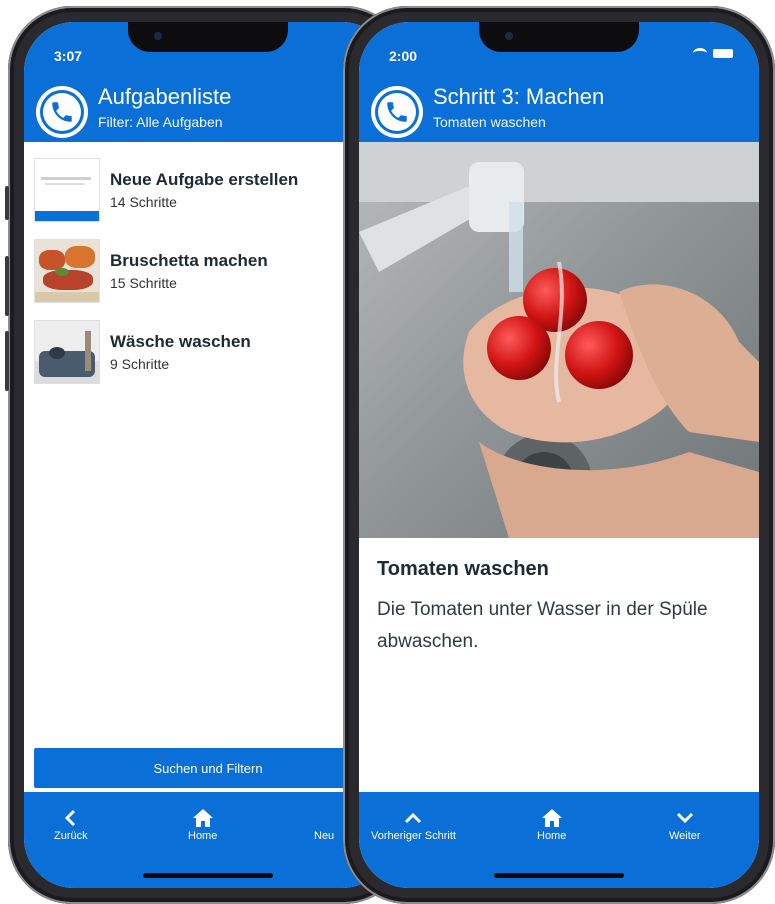  Describe the element at coordinates (140, 364) in the screenshot. I see `task-steps: 9 Schritte` at that location.